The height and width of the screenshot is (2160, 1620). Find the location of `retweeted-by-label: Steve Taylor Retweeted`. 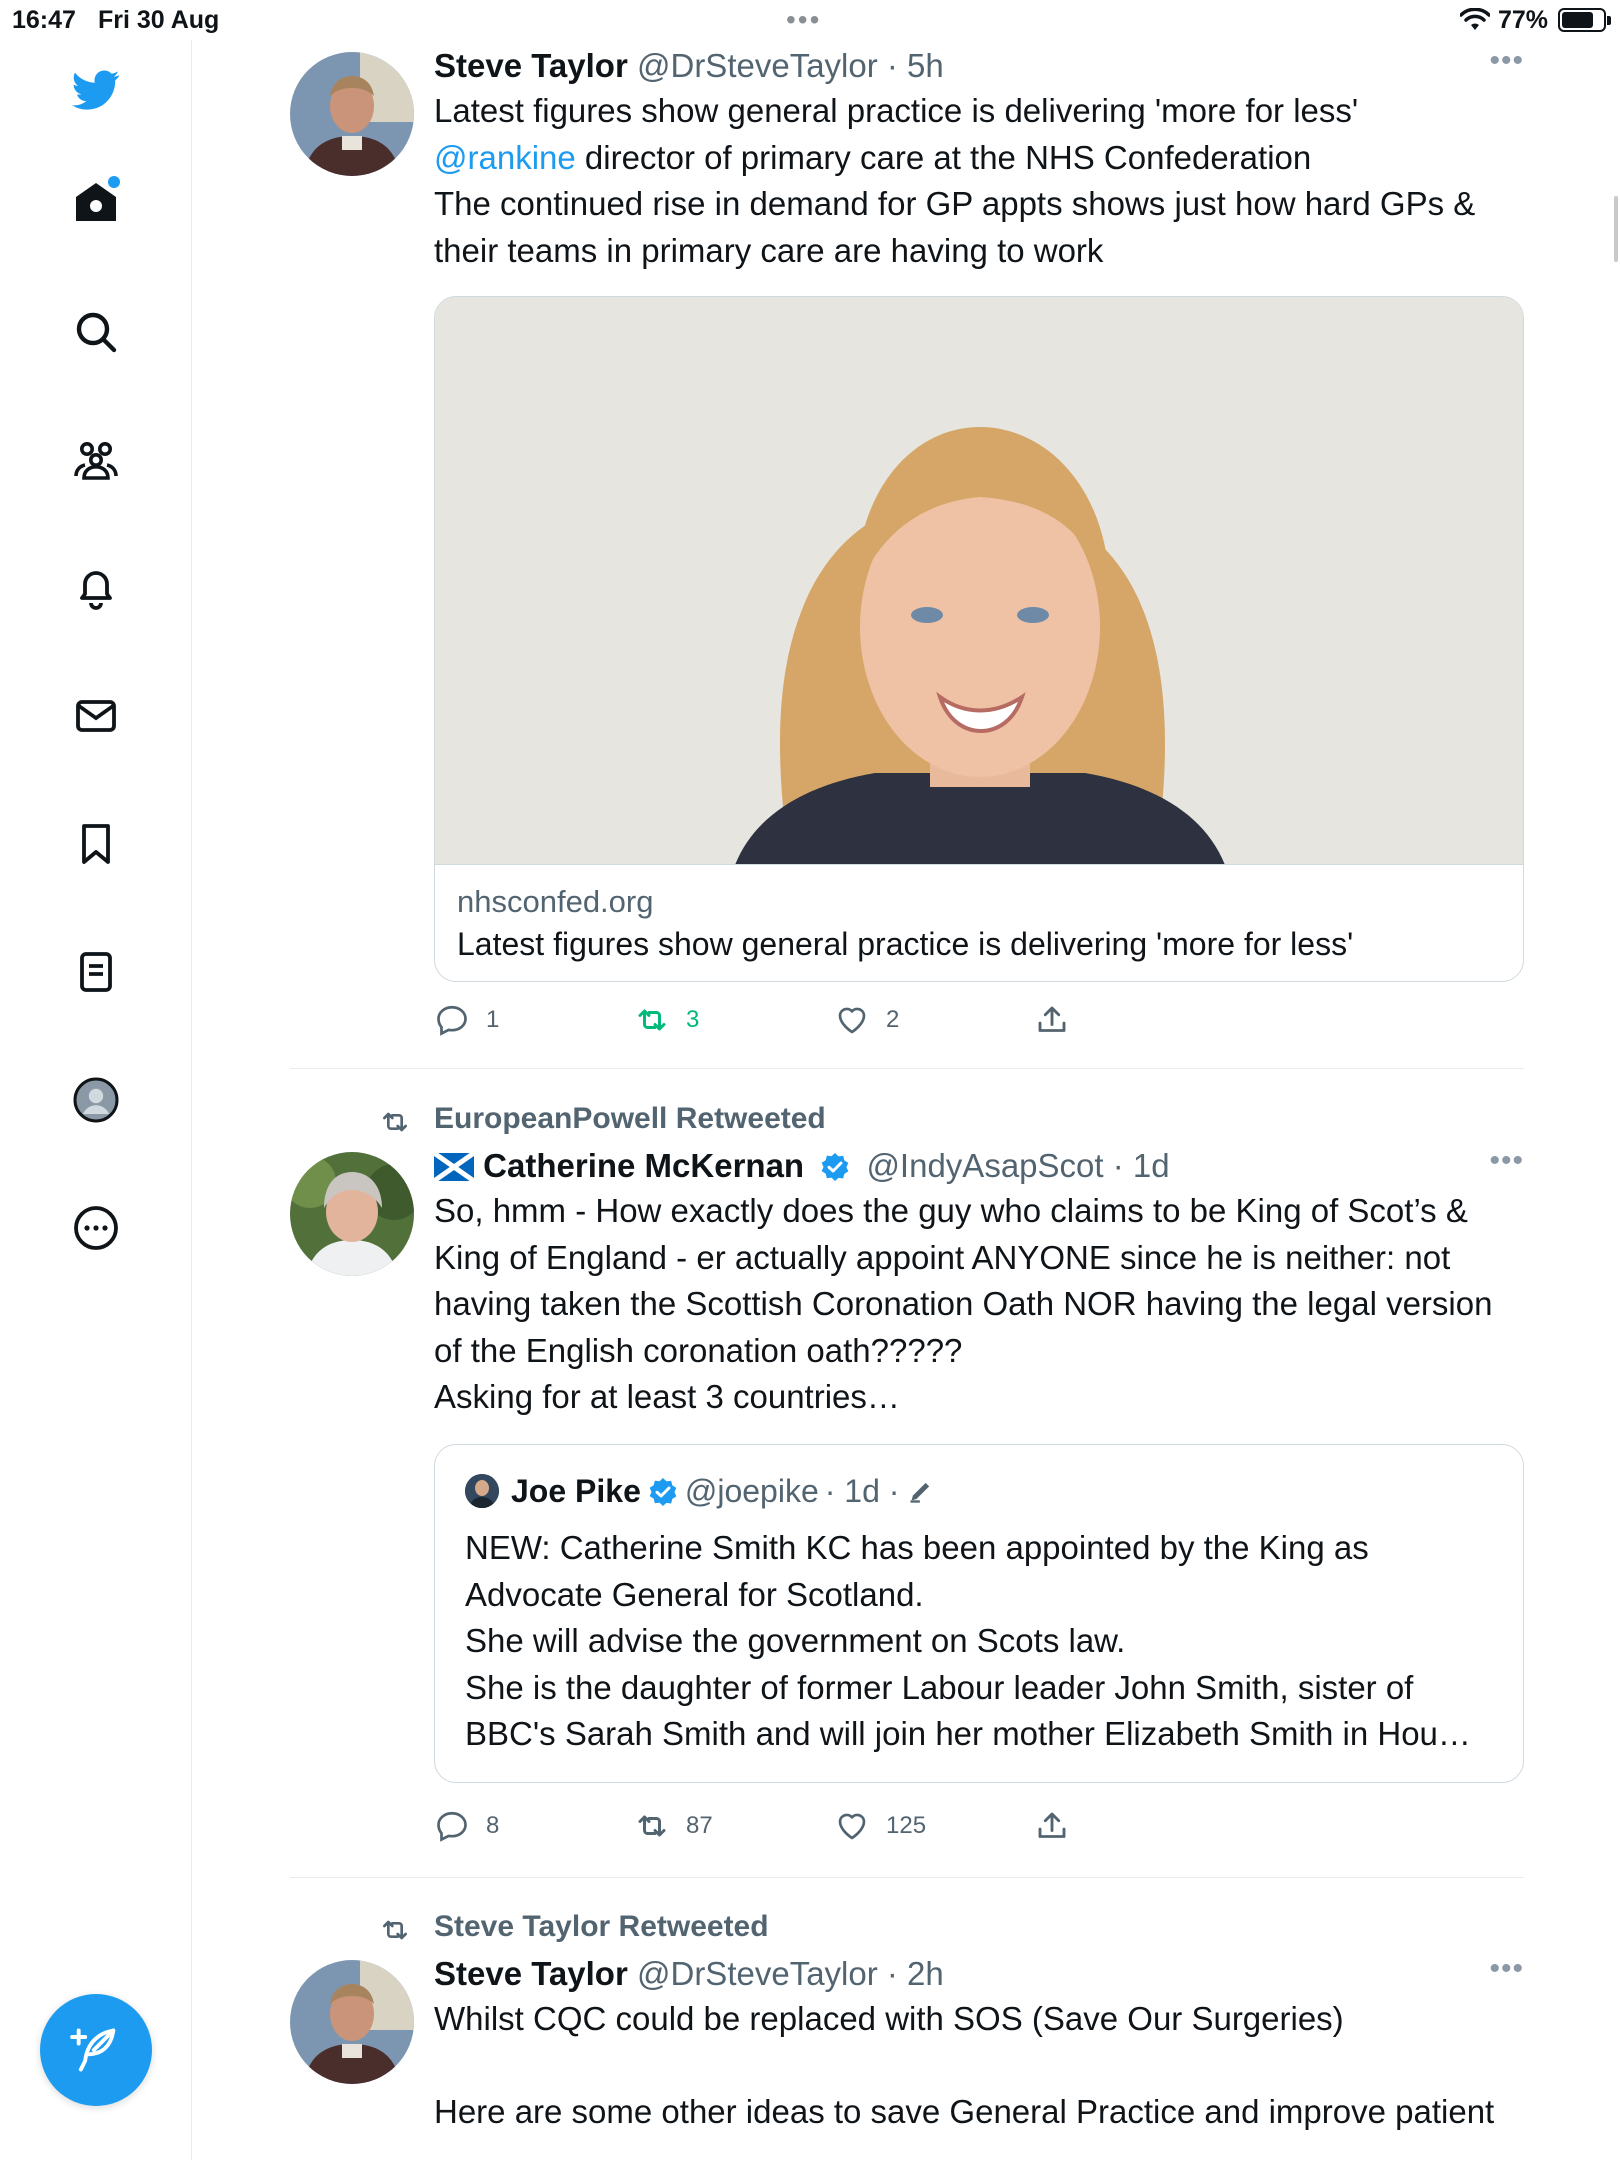

retweeted-by-label: Steve Taylor Retweeted is located at coordinates (601, 1926).